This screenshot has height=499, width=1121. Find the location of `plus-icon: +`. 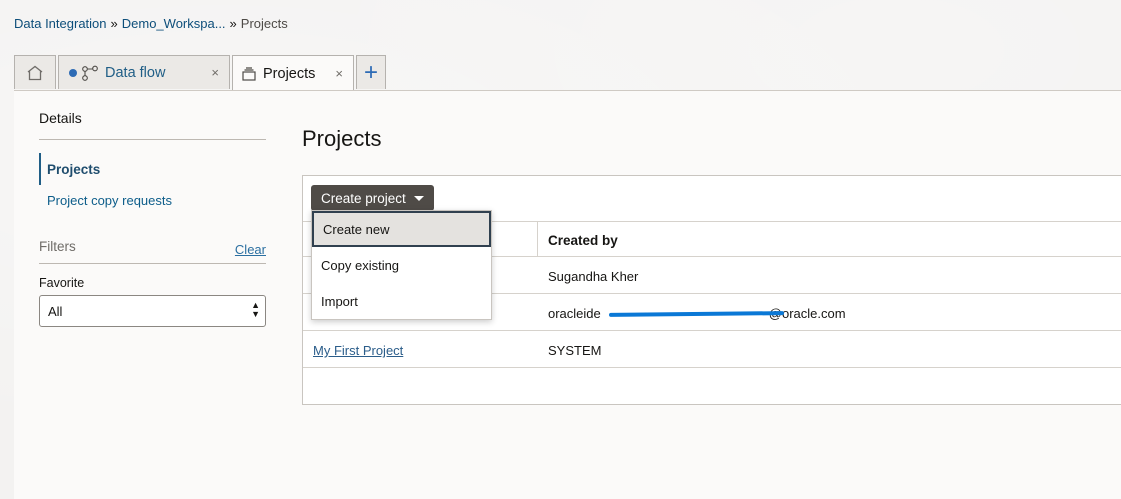

plus-icon: + is located at coordinates (370, 72).